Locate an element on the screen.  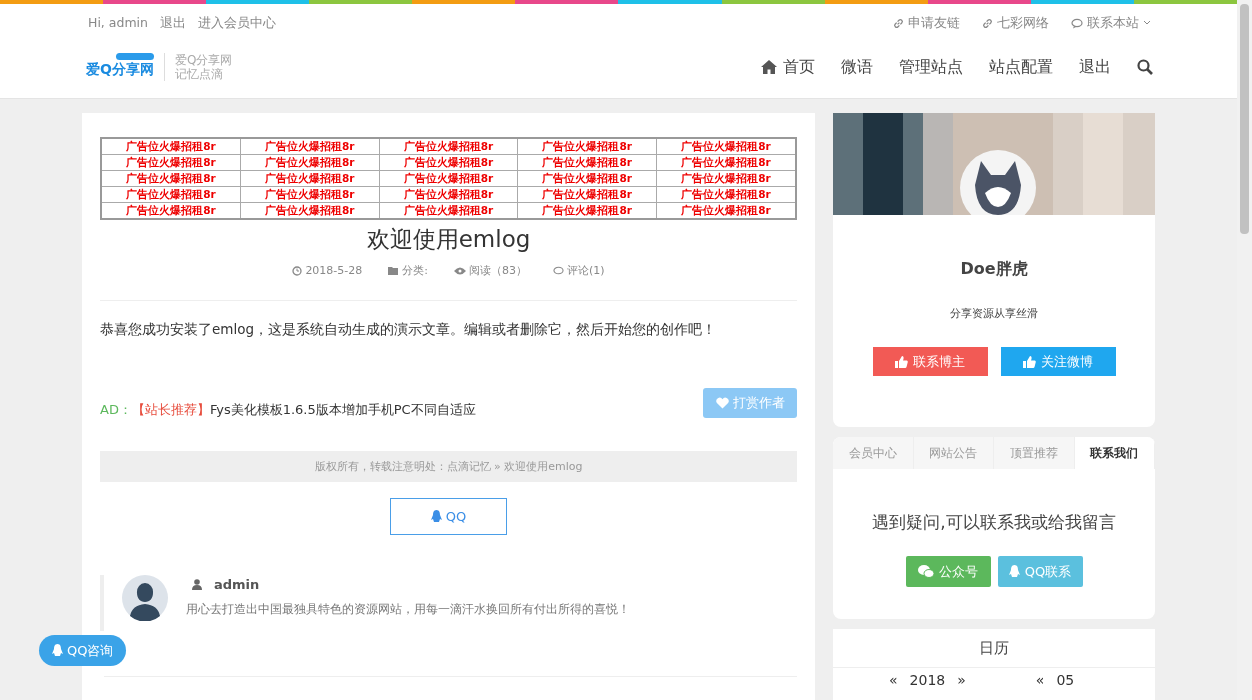
post-title: 欢迎使用emlog is located at coordinates (448, 239).